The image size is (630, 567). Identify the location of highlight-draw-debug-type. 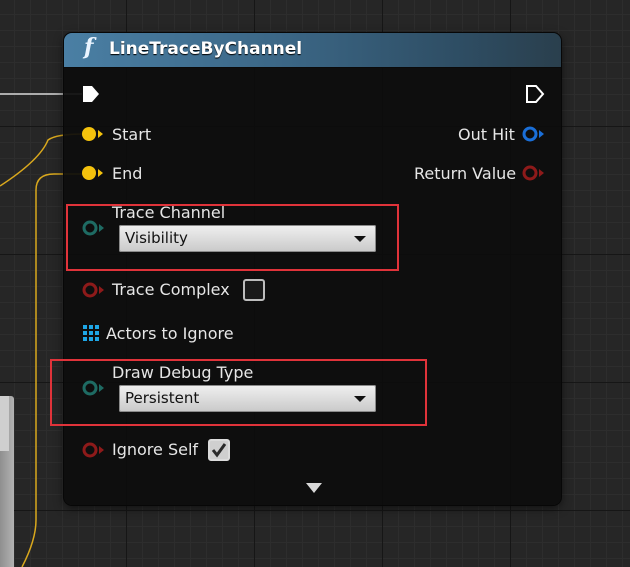
(238, 392).